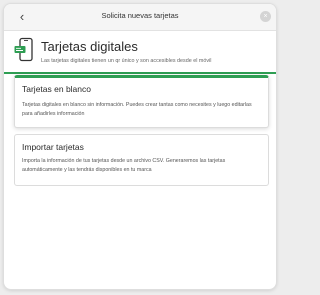 The width and height of the screenshot is (320, 295). What do you see at coordinates (23, 49) in the screenshot?
I see `phone-card-icon` at bounding box center [23, 49].